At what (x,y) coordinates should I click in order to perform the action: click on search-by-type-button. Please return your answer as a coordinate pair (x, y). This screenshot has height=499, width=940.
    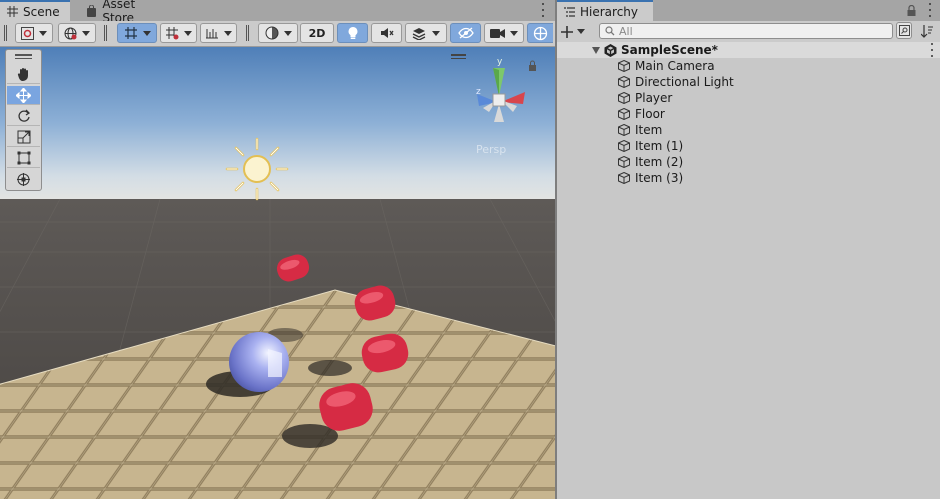
    Looking at the image, I should click on (904, 30).